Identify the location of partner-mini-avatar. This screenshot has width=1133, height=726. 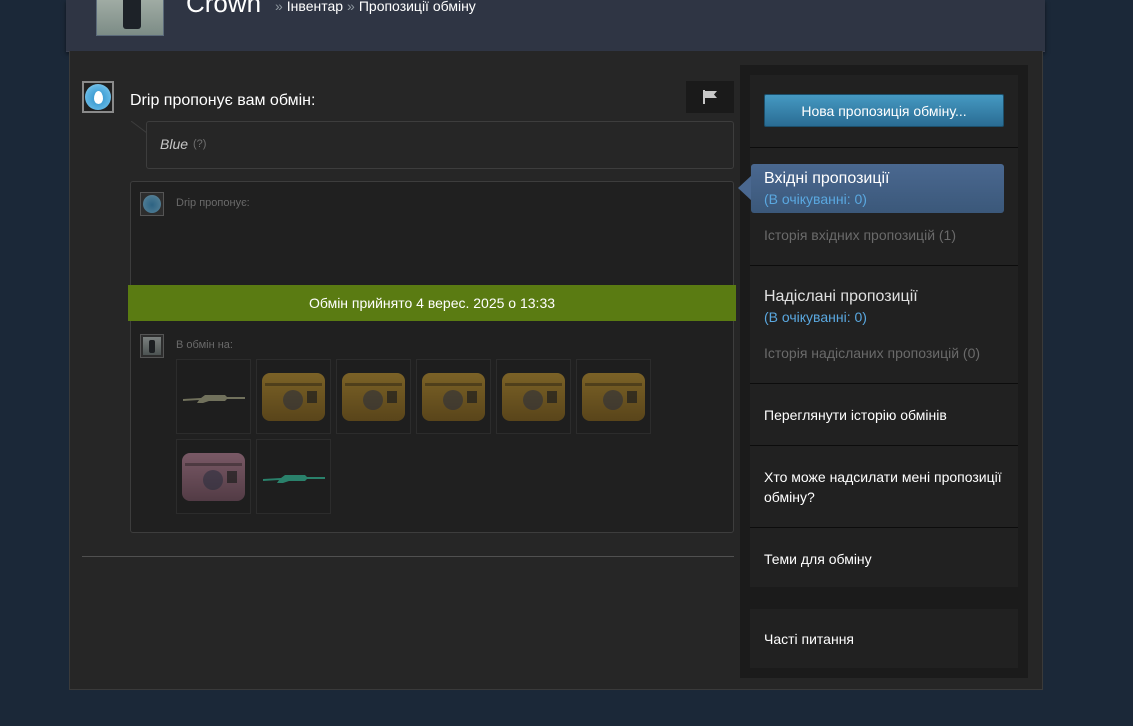
(152, 204).